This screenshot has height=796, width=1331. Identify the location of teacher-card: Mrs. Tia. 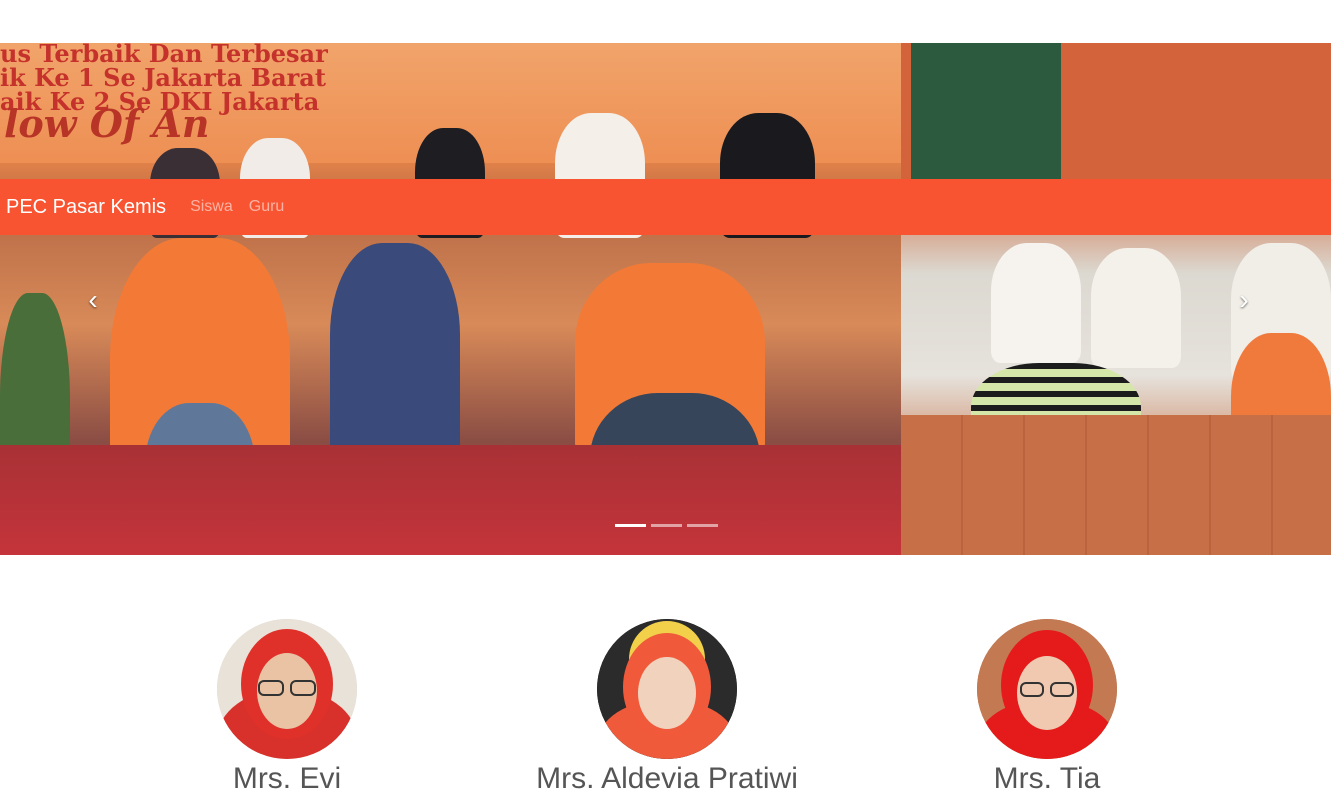
(1047, 707).